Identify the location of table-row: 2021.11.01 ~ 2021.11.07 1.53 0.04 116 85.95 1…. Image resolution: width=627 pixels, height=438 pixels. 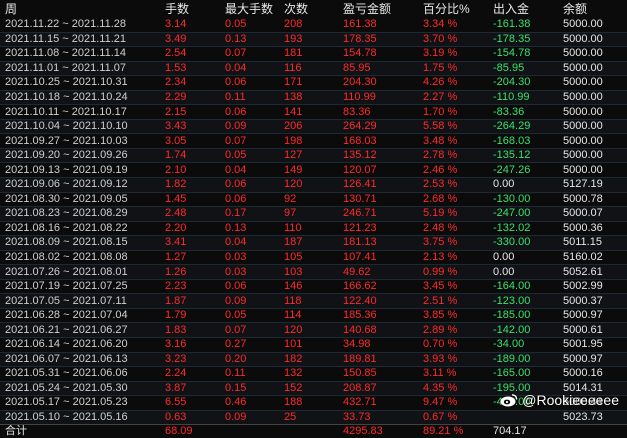
(313, 68).